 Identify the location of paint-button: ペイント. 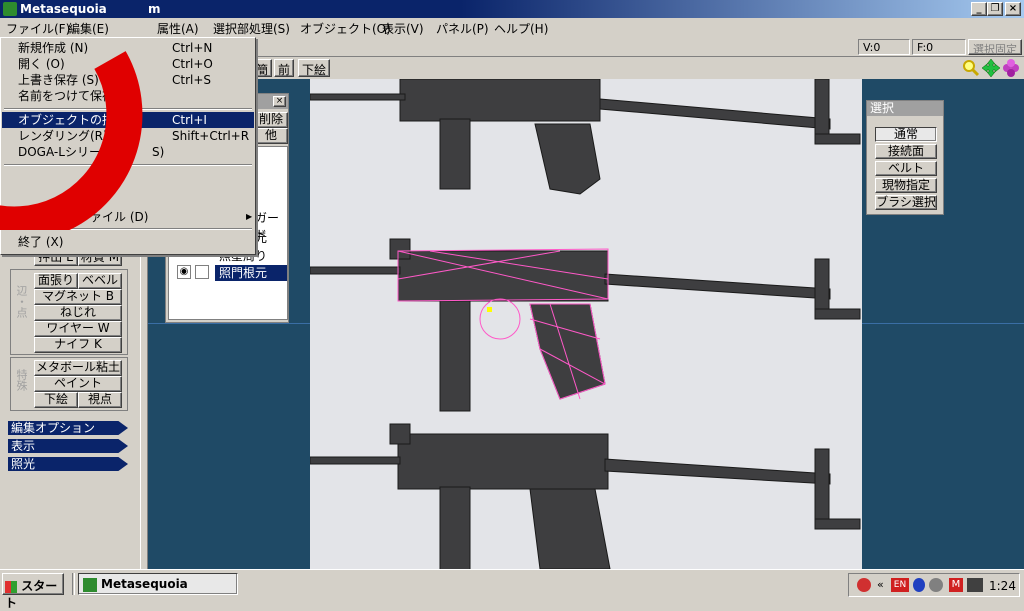
(78, 384).